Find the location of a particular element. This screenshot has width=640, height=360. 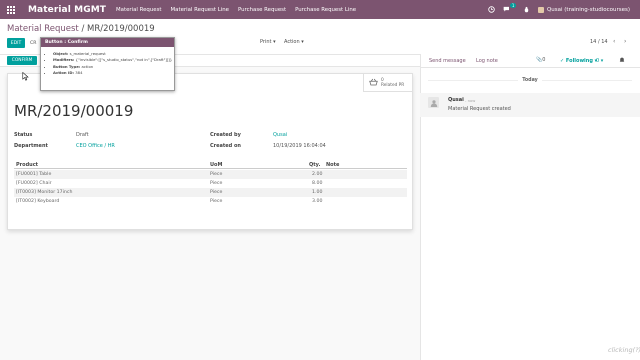

chatter-divider is located at coordinates (530, 67).